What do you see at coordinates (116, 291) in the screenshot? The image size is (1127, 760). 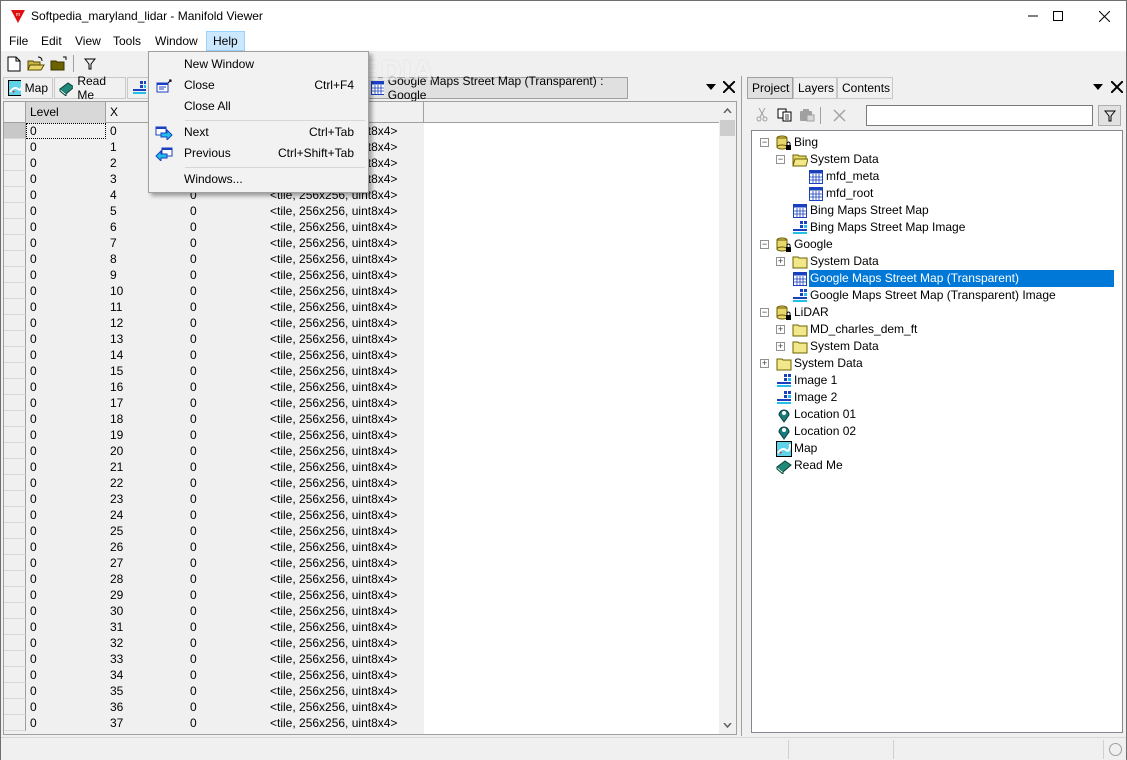 I see `cell-x: 10` at bounding box center [116, 291].